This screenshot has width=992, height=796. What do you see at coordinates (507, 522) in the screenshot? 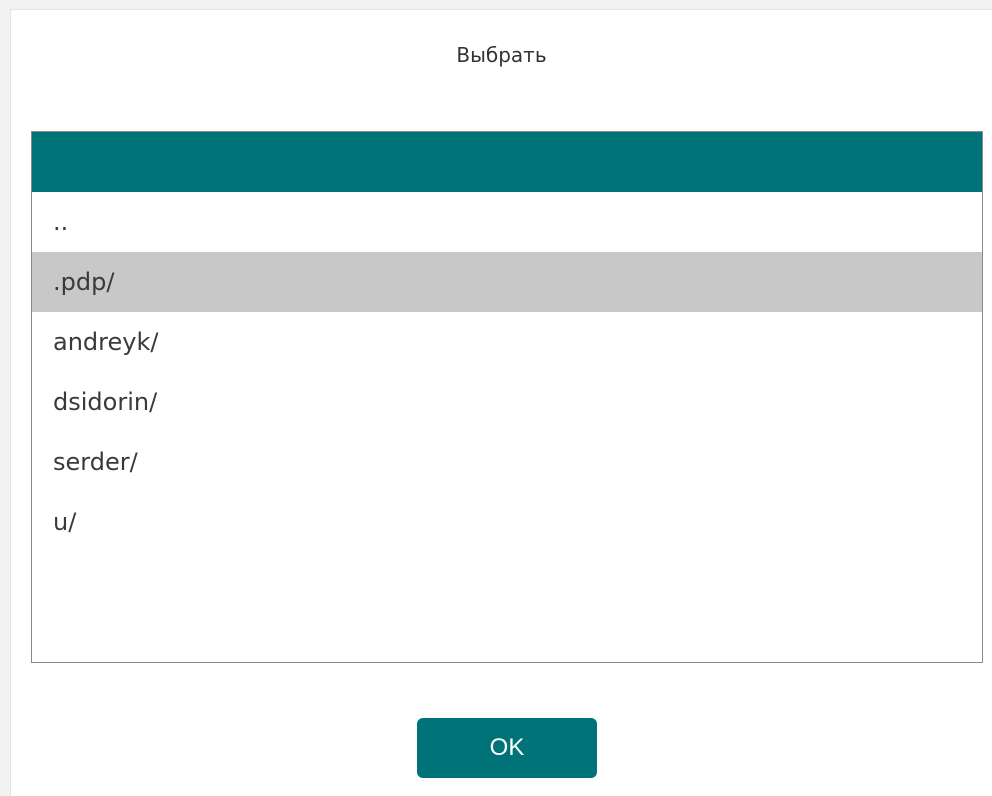
I see `list-item-u: u/` at bounding box center [507, 522].